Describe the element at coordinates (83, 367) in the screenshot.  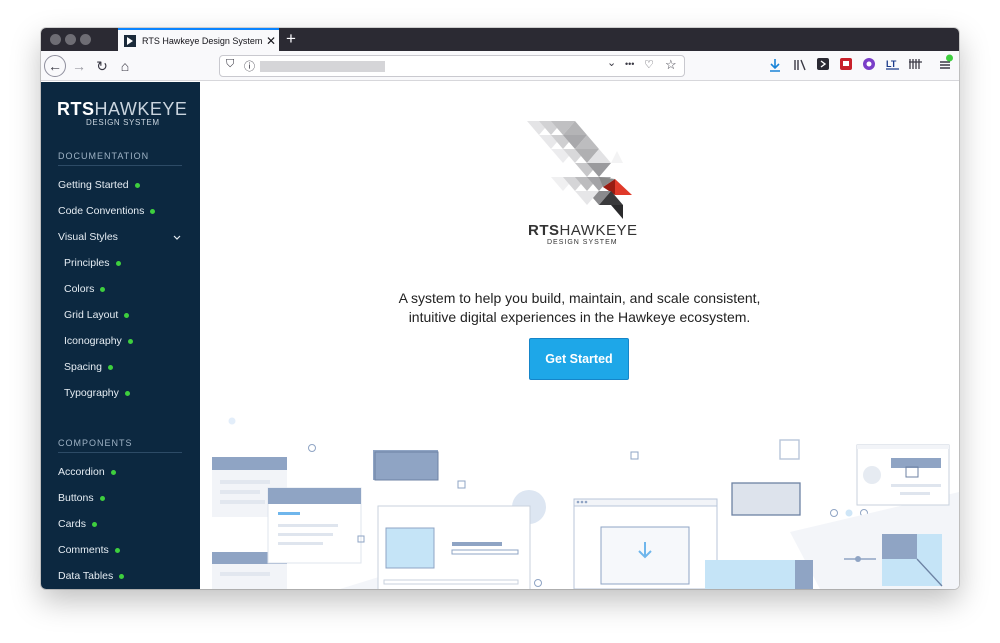
I see `sidebar-item-label: Spacing` at that location.